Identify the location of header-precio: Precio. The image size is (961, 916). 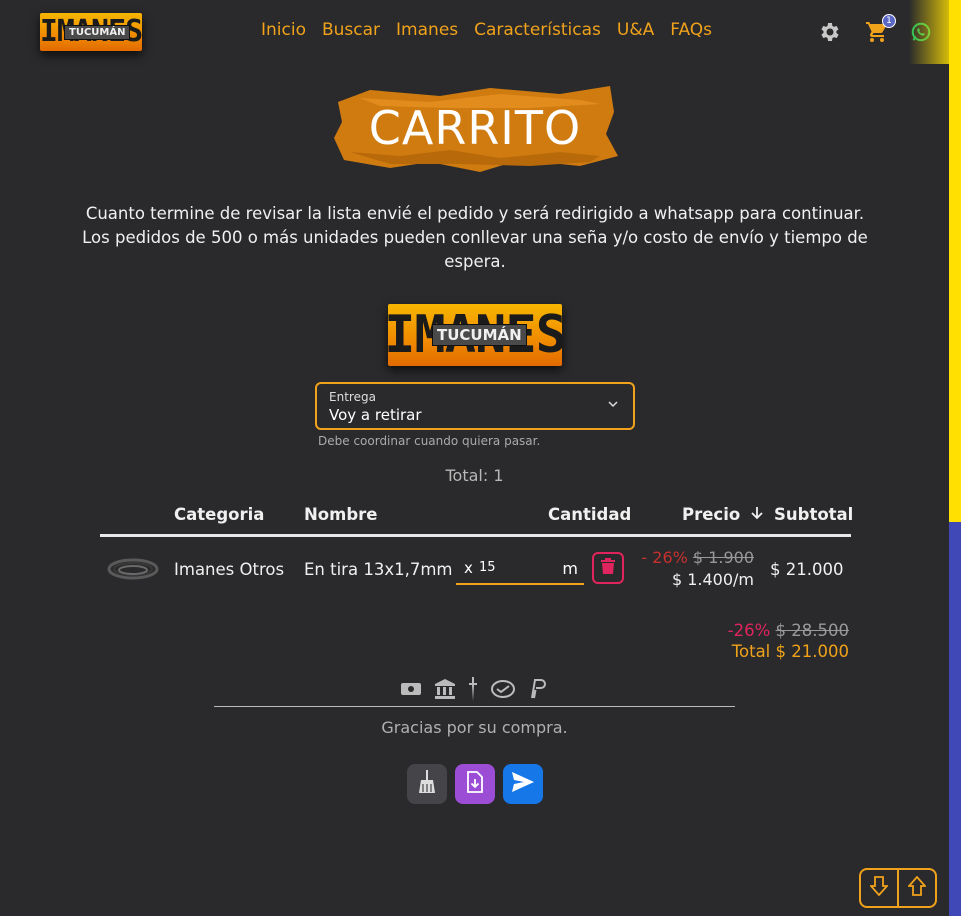
(723, 514).